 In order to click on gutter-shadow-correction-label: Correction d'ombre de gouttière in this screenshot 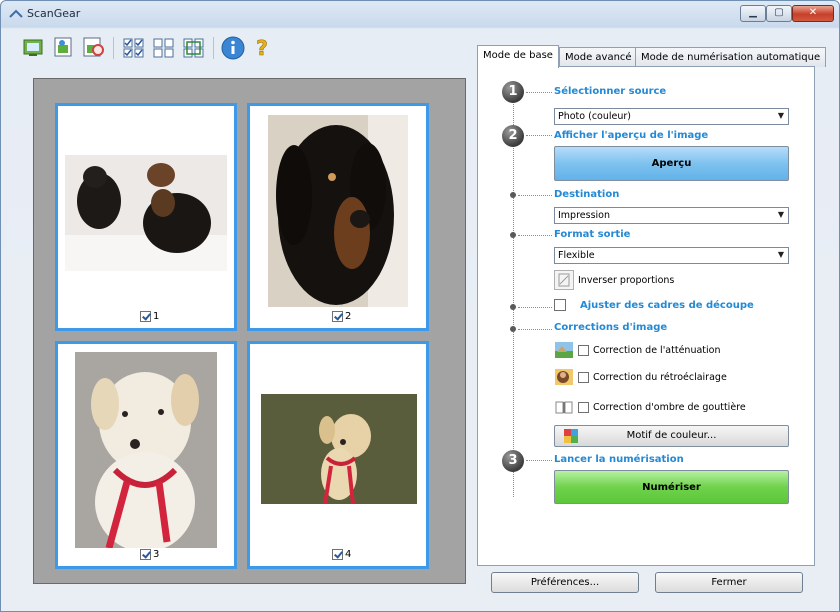, I will do `click(669, 407)`.